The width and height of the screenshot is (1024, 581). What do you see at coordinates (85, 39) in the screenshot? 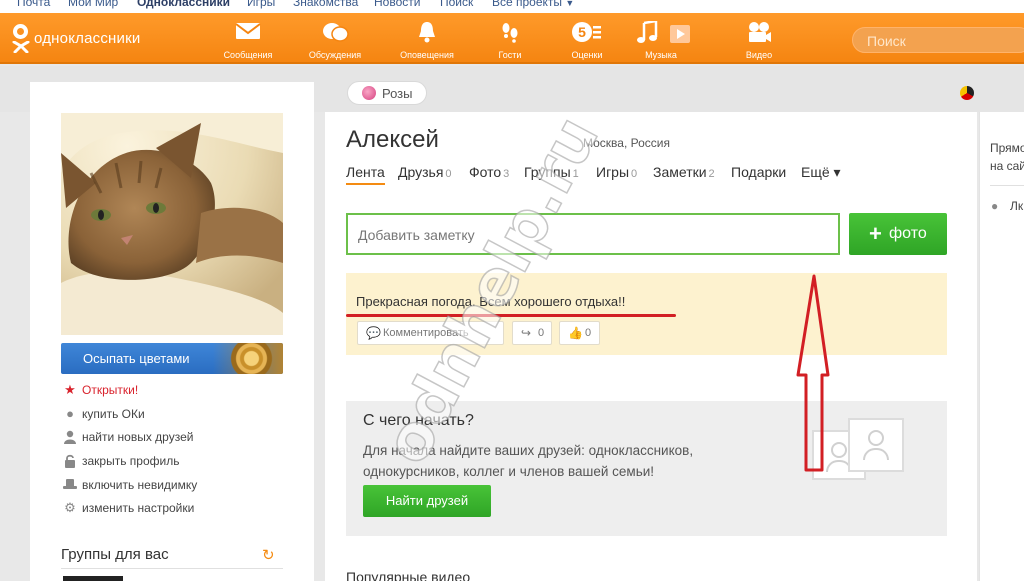
I see `site-logo: одноклассники` at bounding box center [85, 39].